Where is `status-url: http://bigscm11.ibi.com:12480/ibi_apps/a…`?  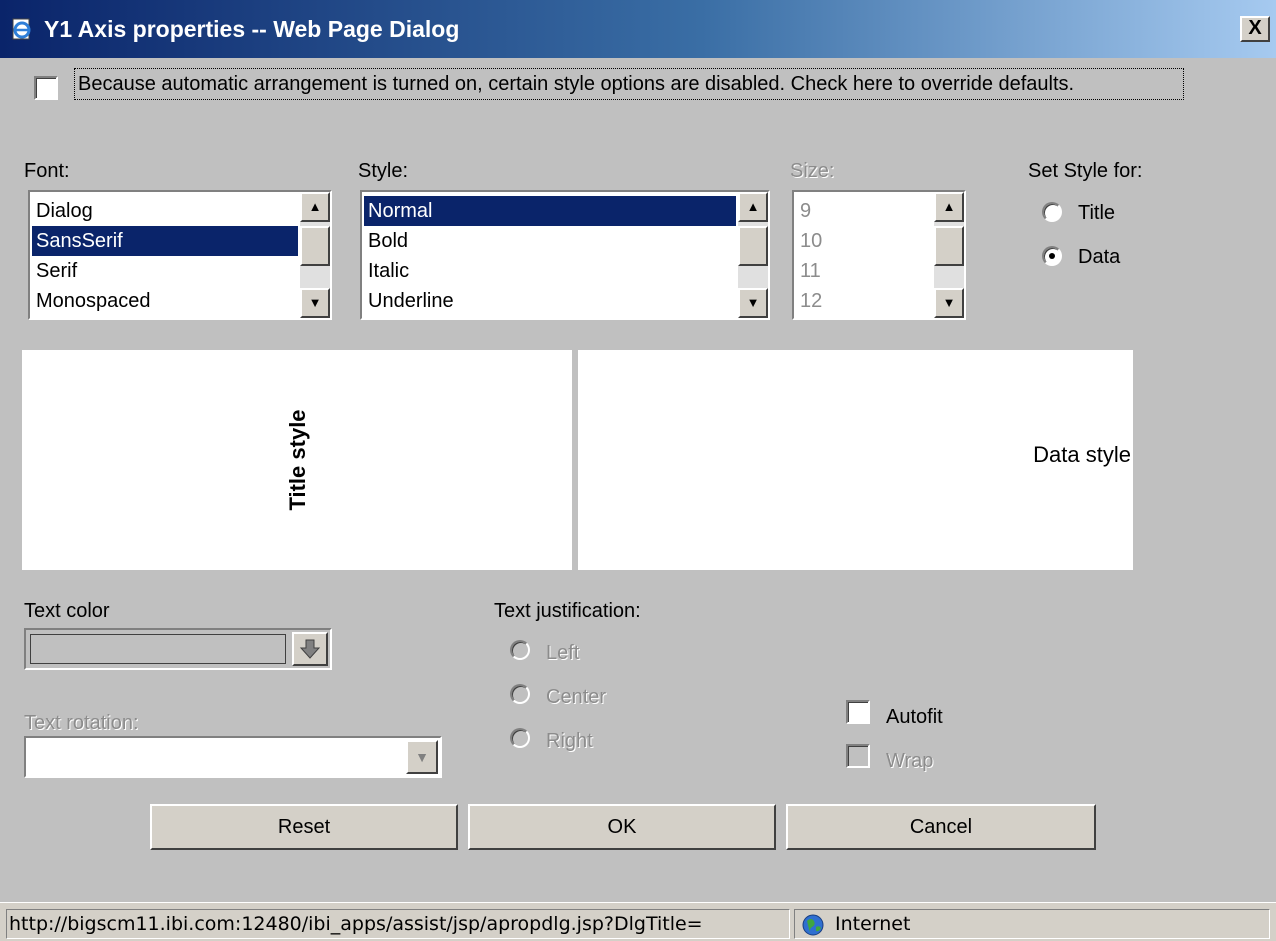 status-url: http://bigscm11.ibi.com:12480/ibi_apps/a… is located at coordinates (398, 924).